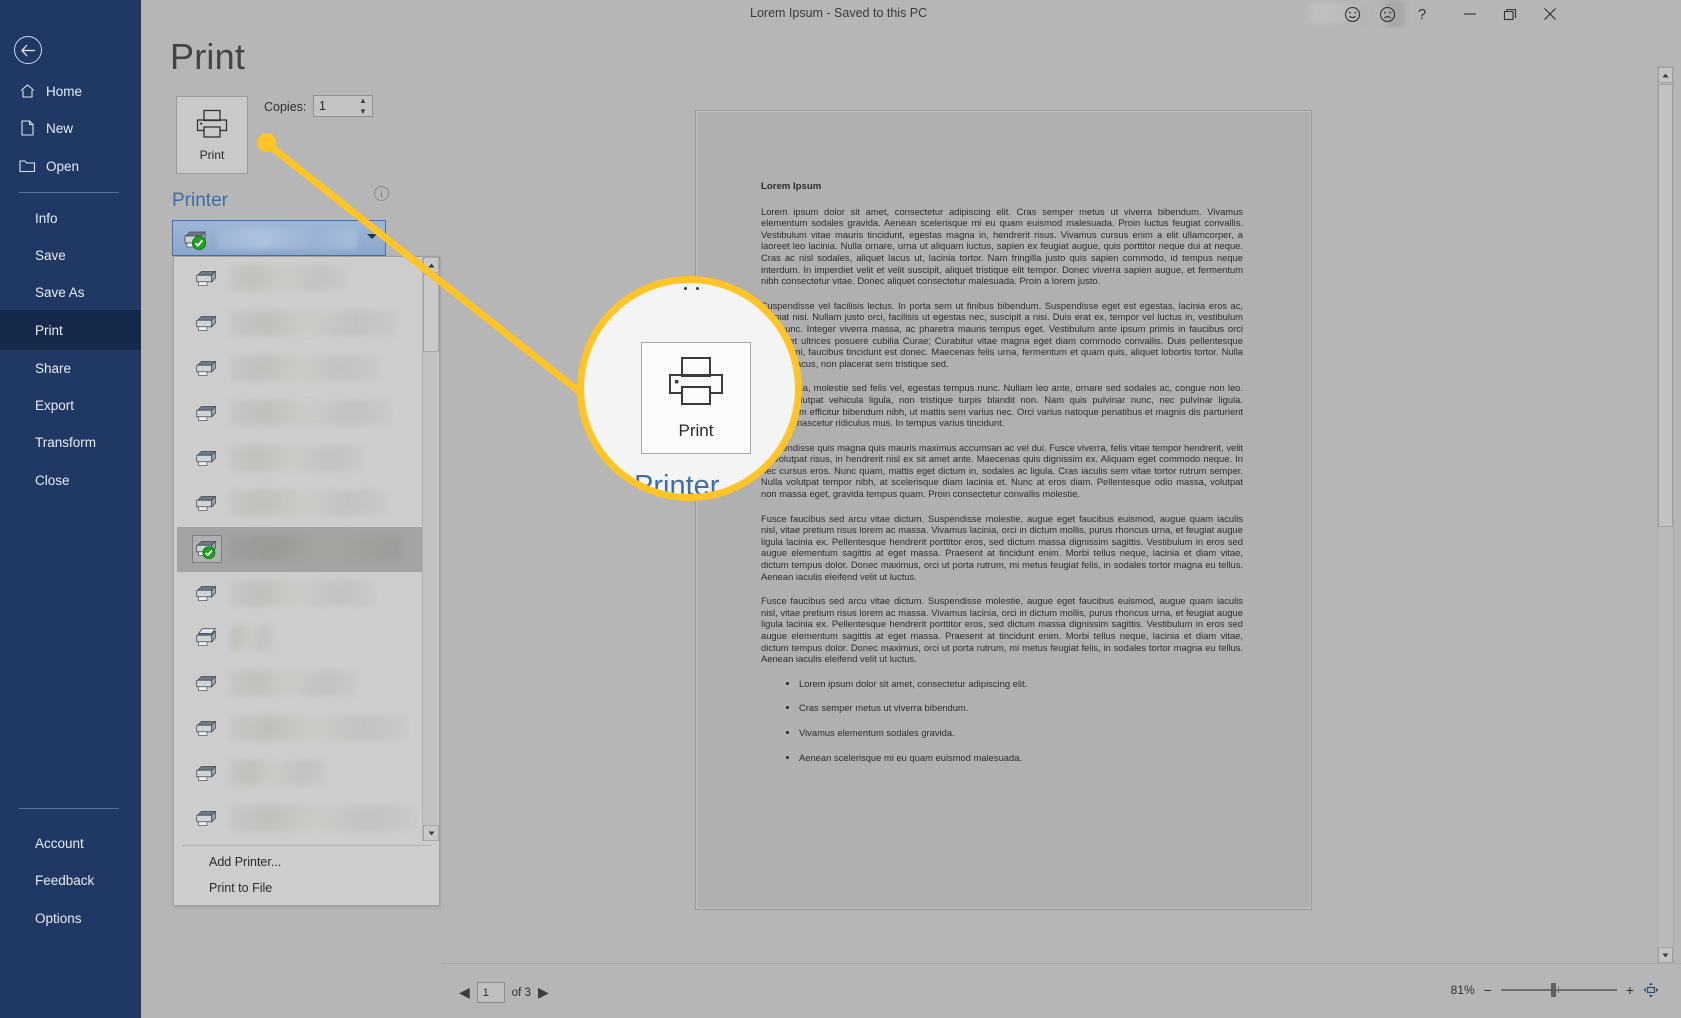 The image size is (1681, 1018). What do you see at coordinates (70, 442) in the screenshot?
I see `sidebar-item-transform: Transform` at bounding box center [70, 442].